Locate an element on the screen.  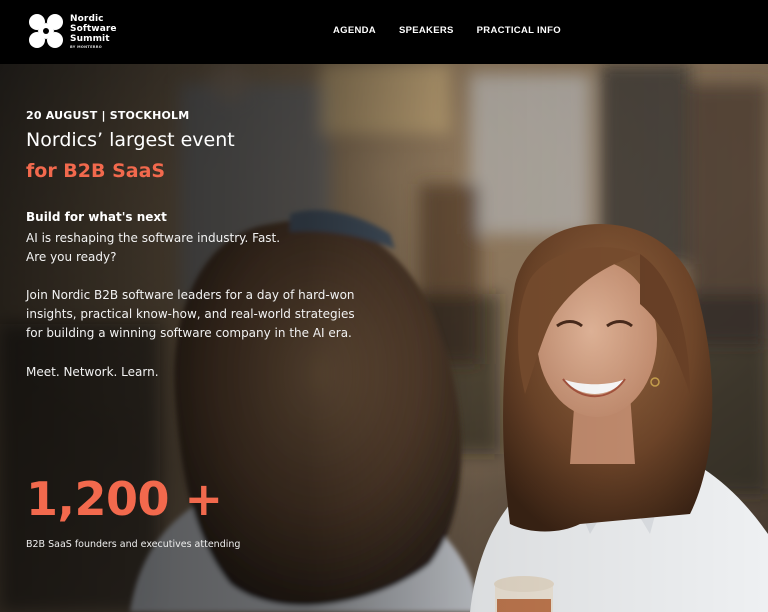
logo-line-2: Software is located at coordinates (93, 29).